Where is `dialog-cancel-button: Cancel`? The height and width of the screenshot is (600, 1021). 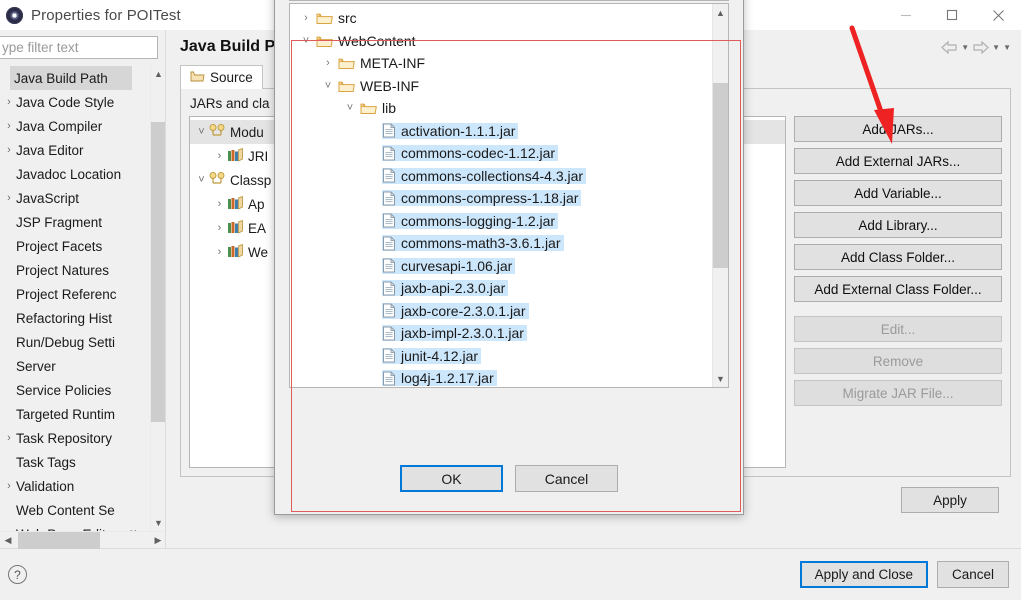
dialog-cancel-button: Cancel is located at coordinates (566, 478).